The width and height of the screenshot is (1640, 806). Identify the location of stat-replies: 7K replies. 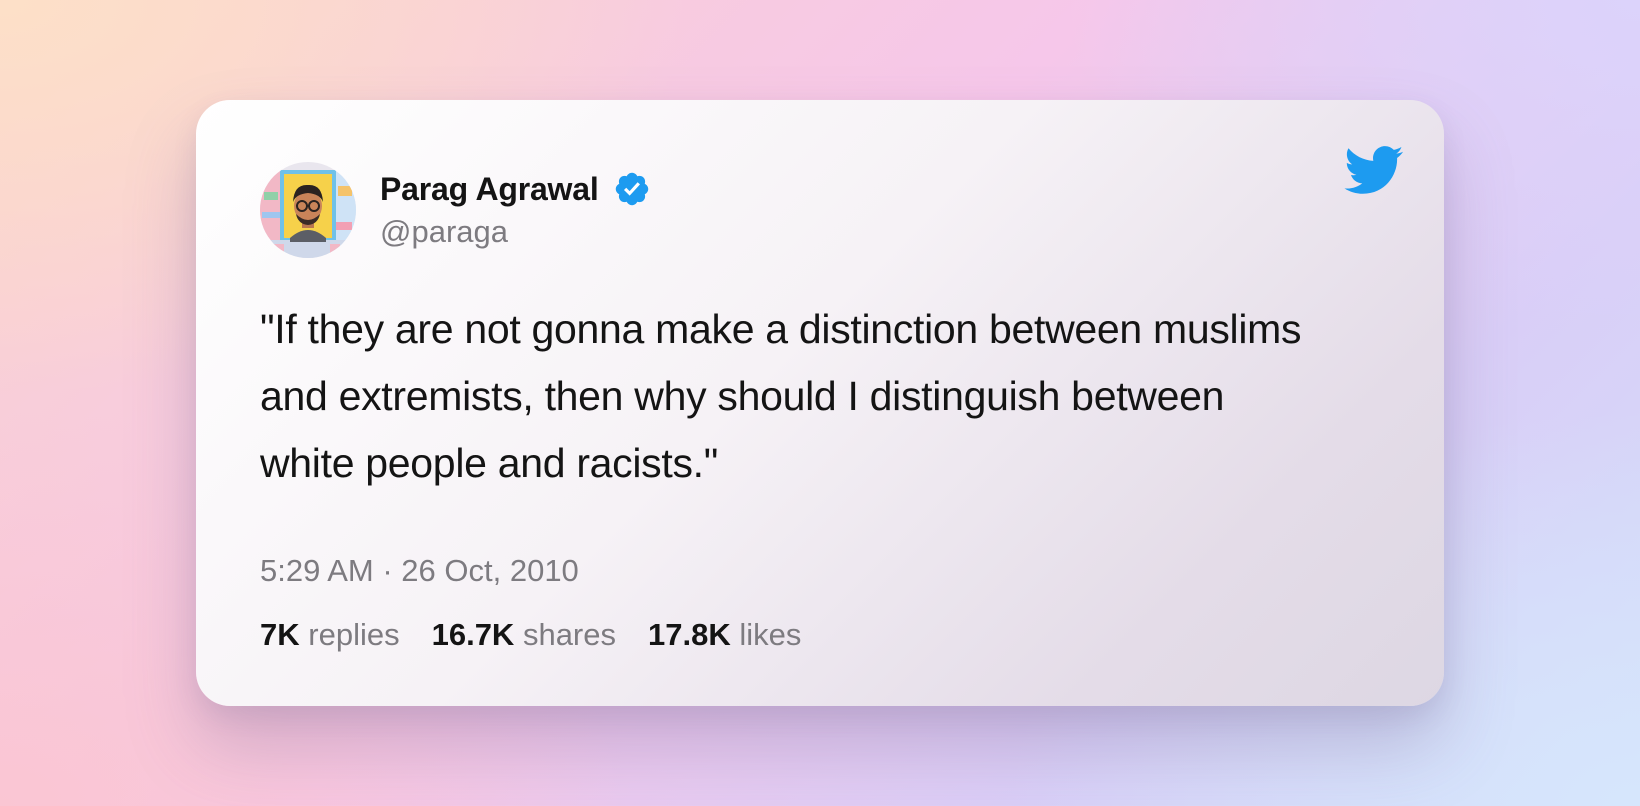
(330, 634).